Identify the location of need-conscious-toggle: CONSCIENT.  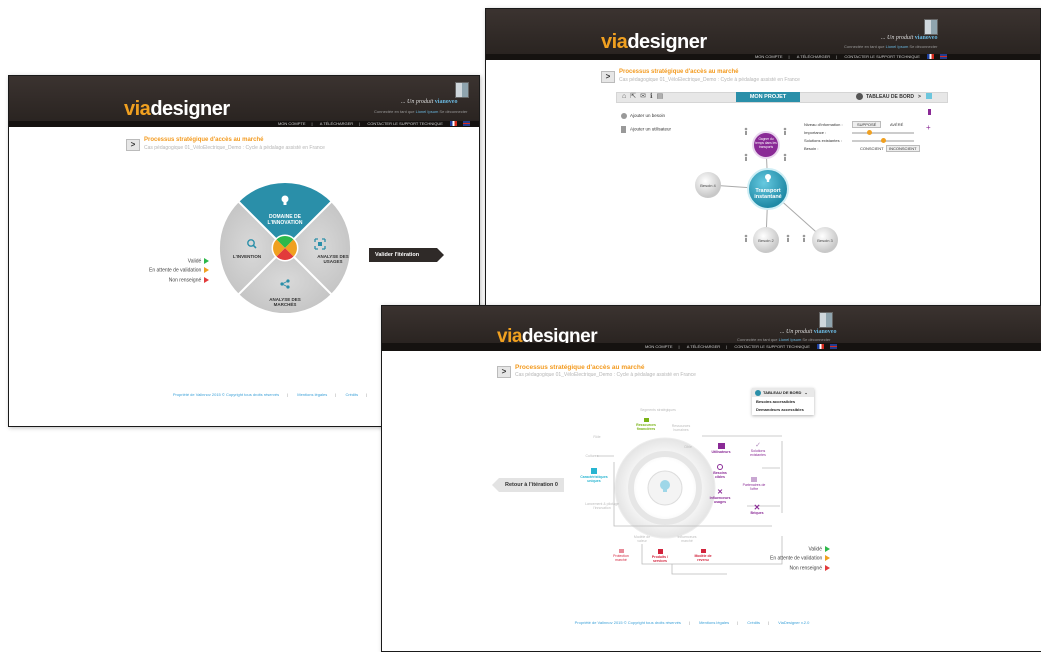
(872, 148).